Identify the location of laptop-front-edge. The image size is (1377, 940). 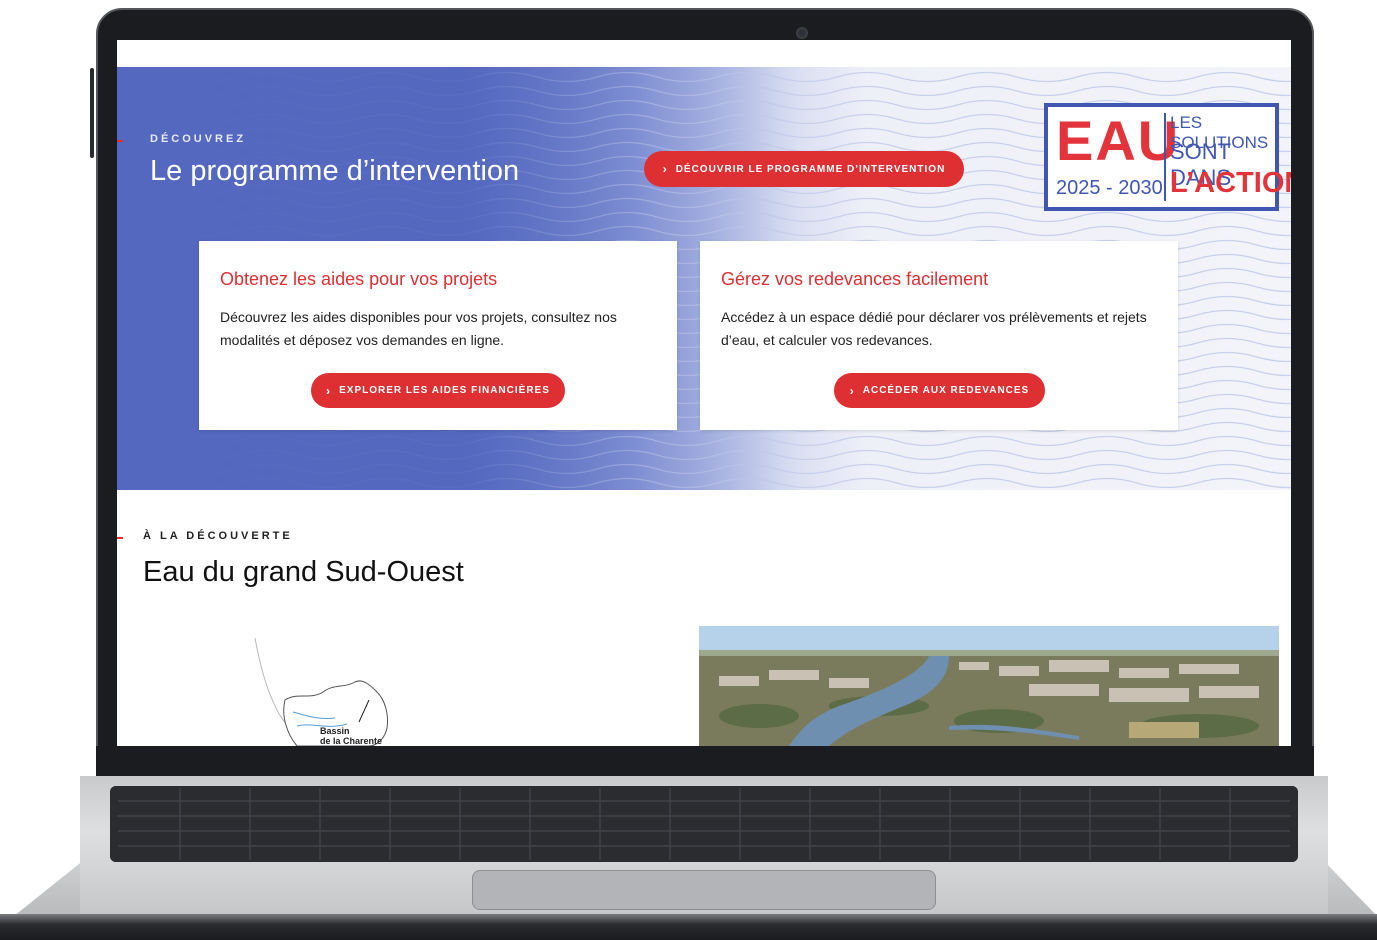
(688, 927).